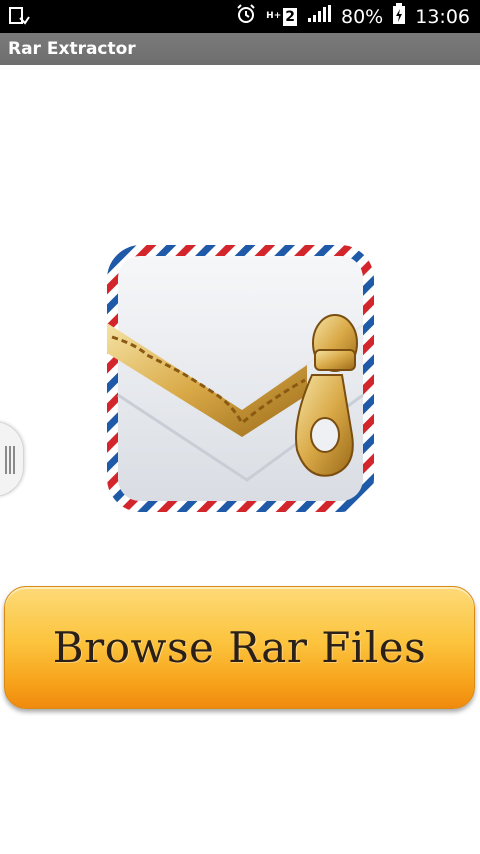 The width and height of the screenshot is (480, 854). What do you see at coordinates (290, 16) in the screenshot?
I see `sim-slot-badge: 2` at bounding box center [290, 16].